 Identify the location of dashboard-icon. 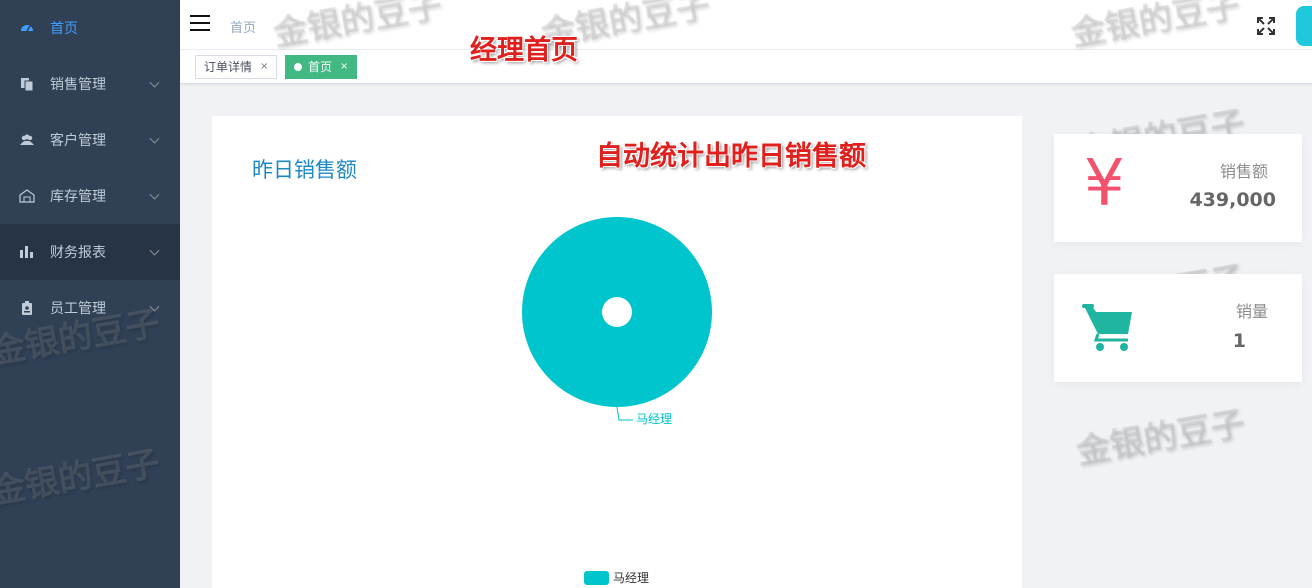
(27, 28).